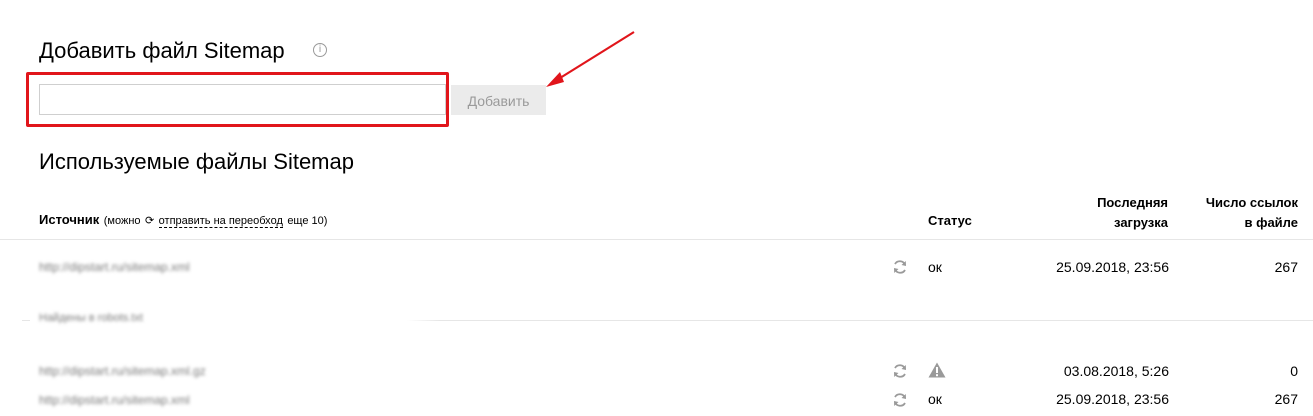 The image size is (1313, 416). I want to click on table-row-count: 0, so click(1294, 371).